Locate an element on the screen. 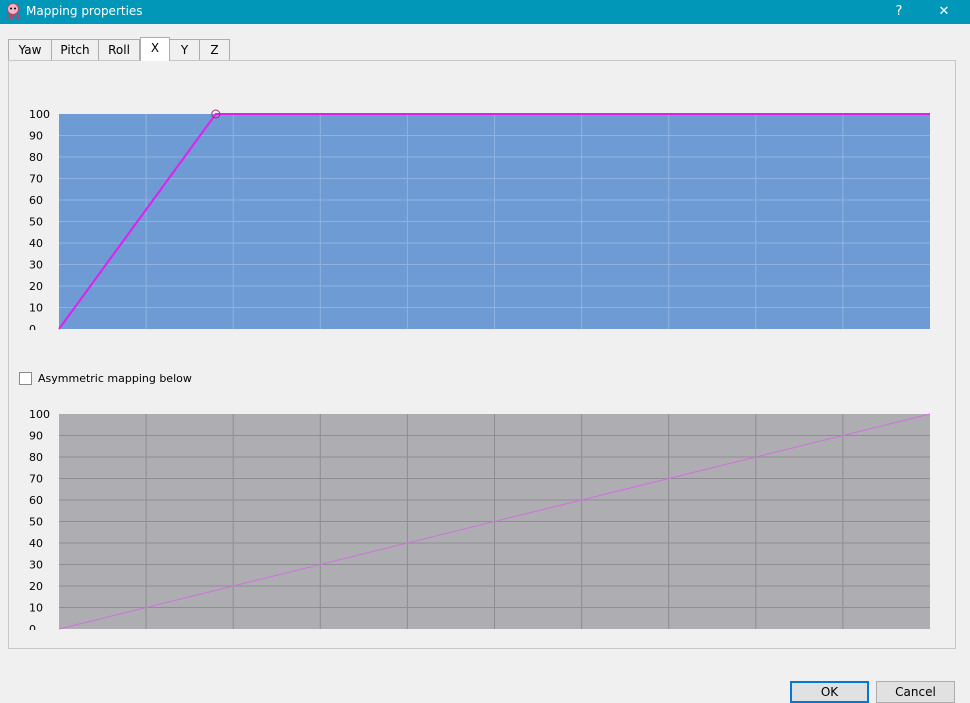 This screenshot has height=703, width=970. lower-y-tick-label: 10 is located at coordinates (36, 608).